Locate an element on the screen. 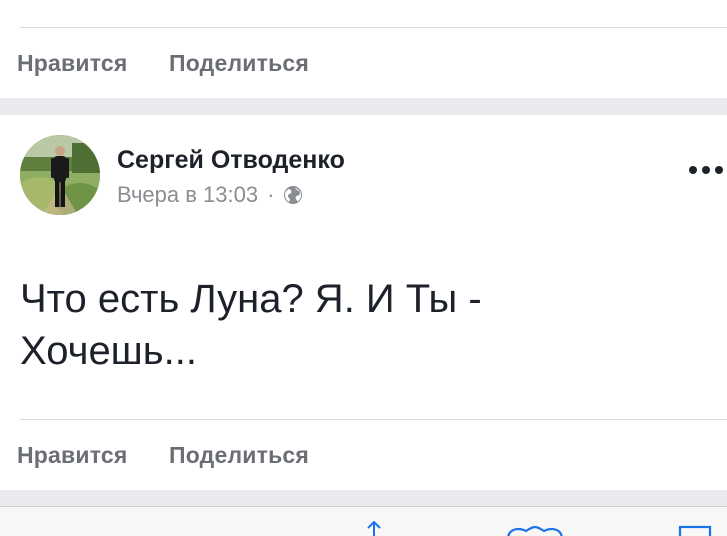 The height and width of the screenshot is (536, 727). previous-post-divider is located at coordinates (373, 27).